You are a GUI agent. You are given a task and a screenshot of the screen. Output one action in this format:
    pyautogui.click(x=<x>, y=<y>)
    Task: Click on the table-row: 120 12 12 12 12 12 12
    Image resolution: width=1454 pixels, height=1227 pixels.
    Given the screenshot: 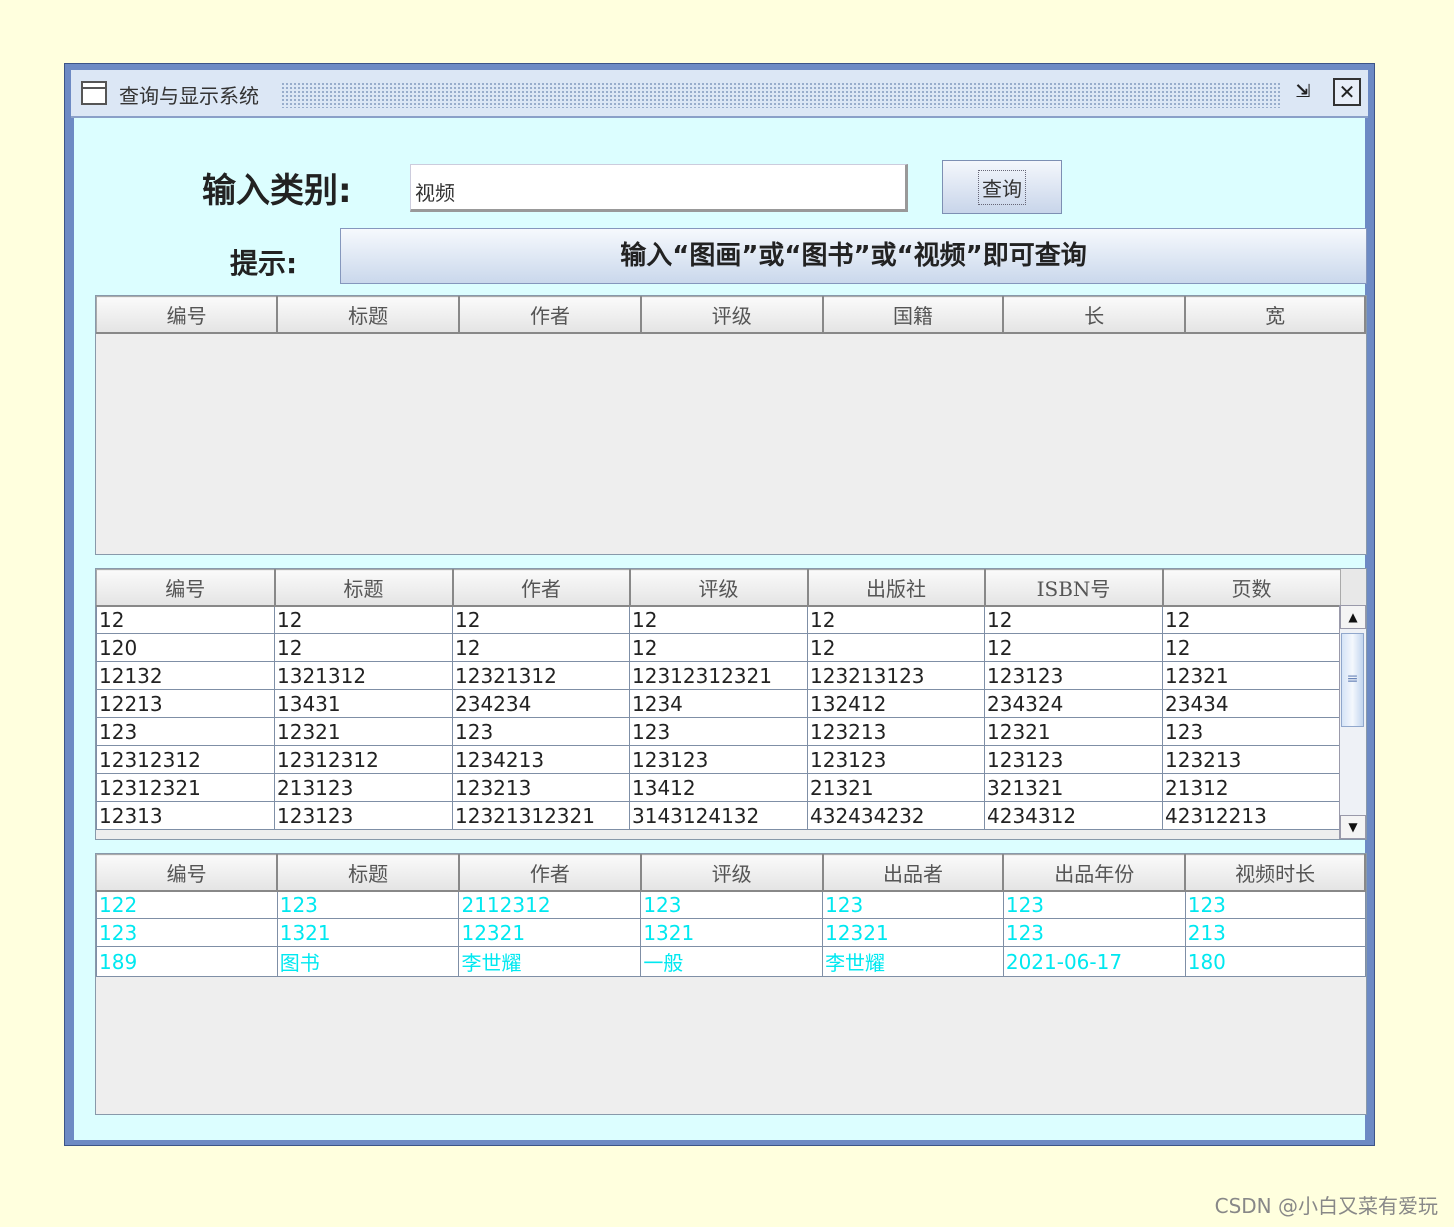 What is the action you would take?
    pyautogui.click(x=718, y=647)
    